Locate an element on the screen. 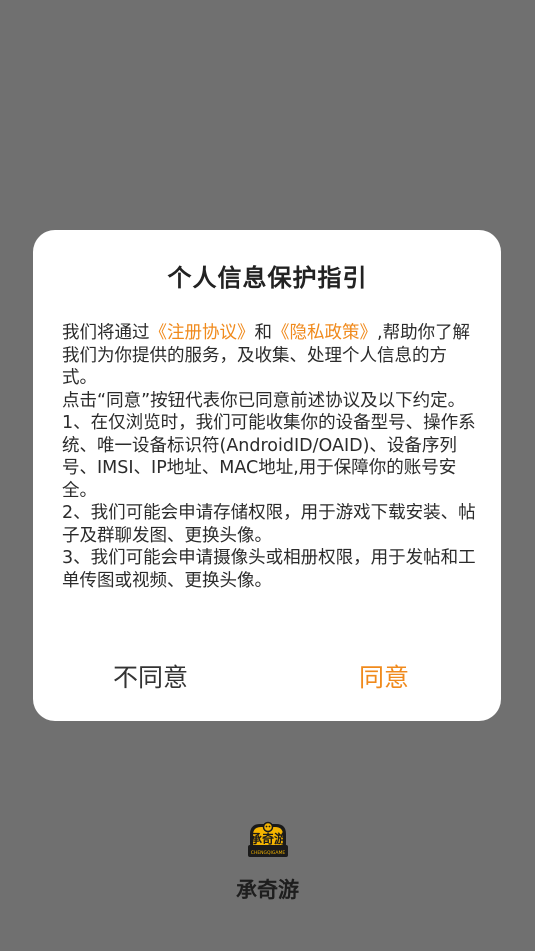 The image size is (535, 951). intro-prefix: 我们将通过 is located at coordinates (106, 333).